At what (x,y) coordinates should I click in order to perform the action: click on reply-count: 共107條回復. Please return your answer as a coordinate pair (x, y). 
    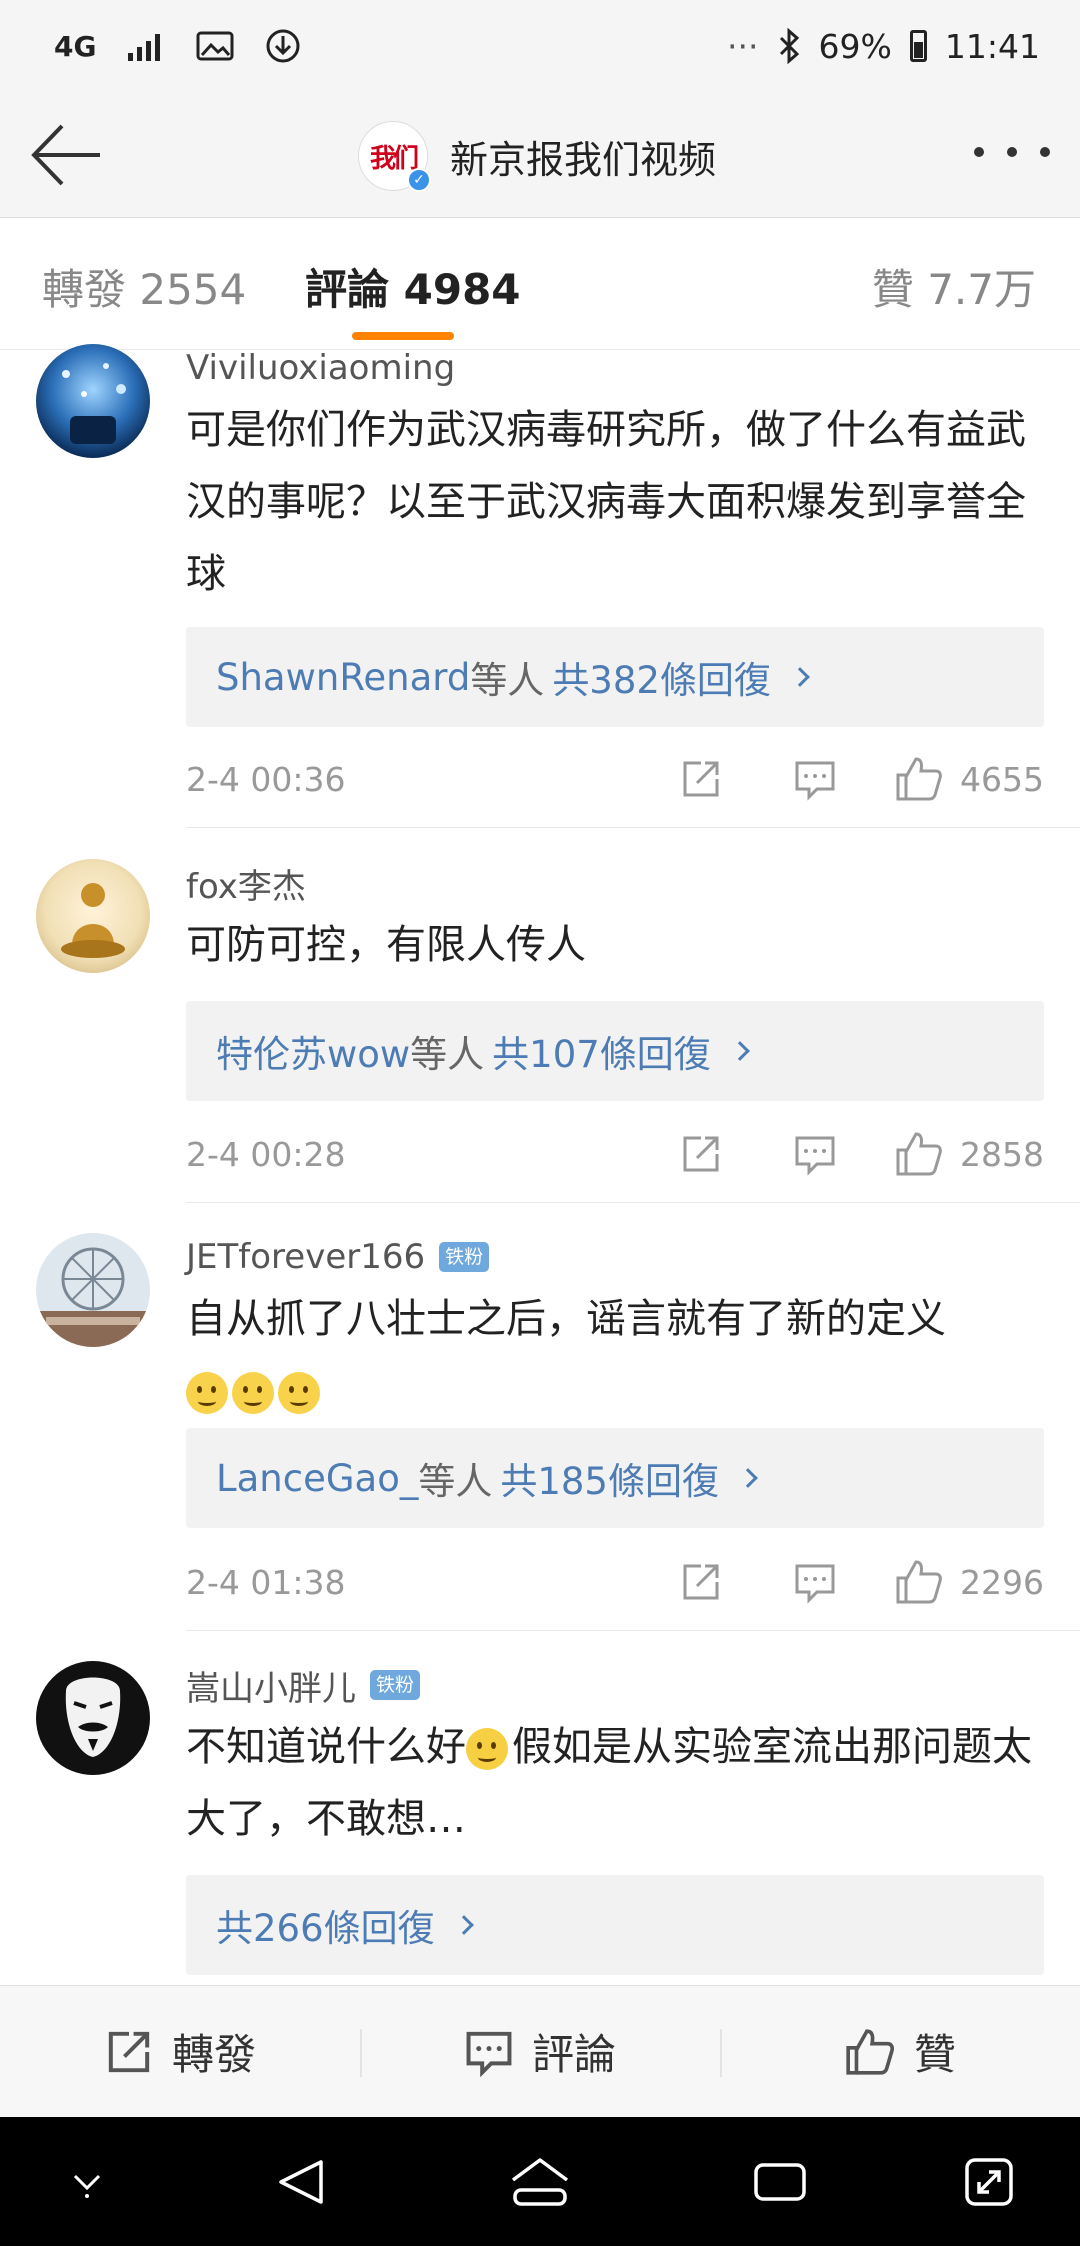
    Looking at the image, I should click on (601, 1054).